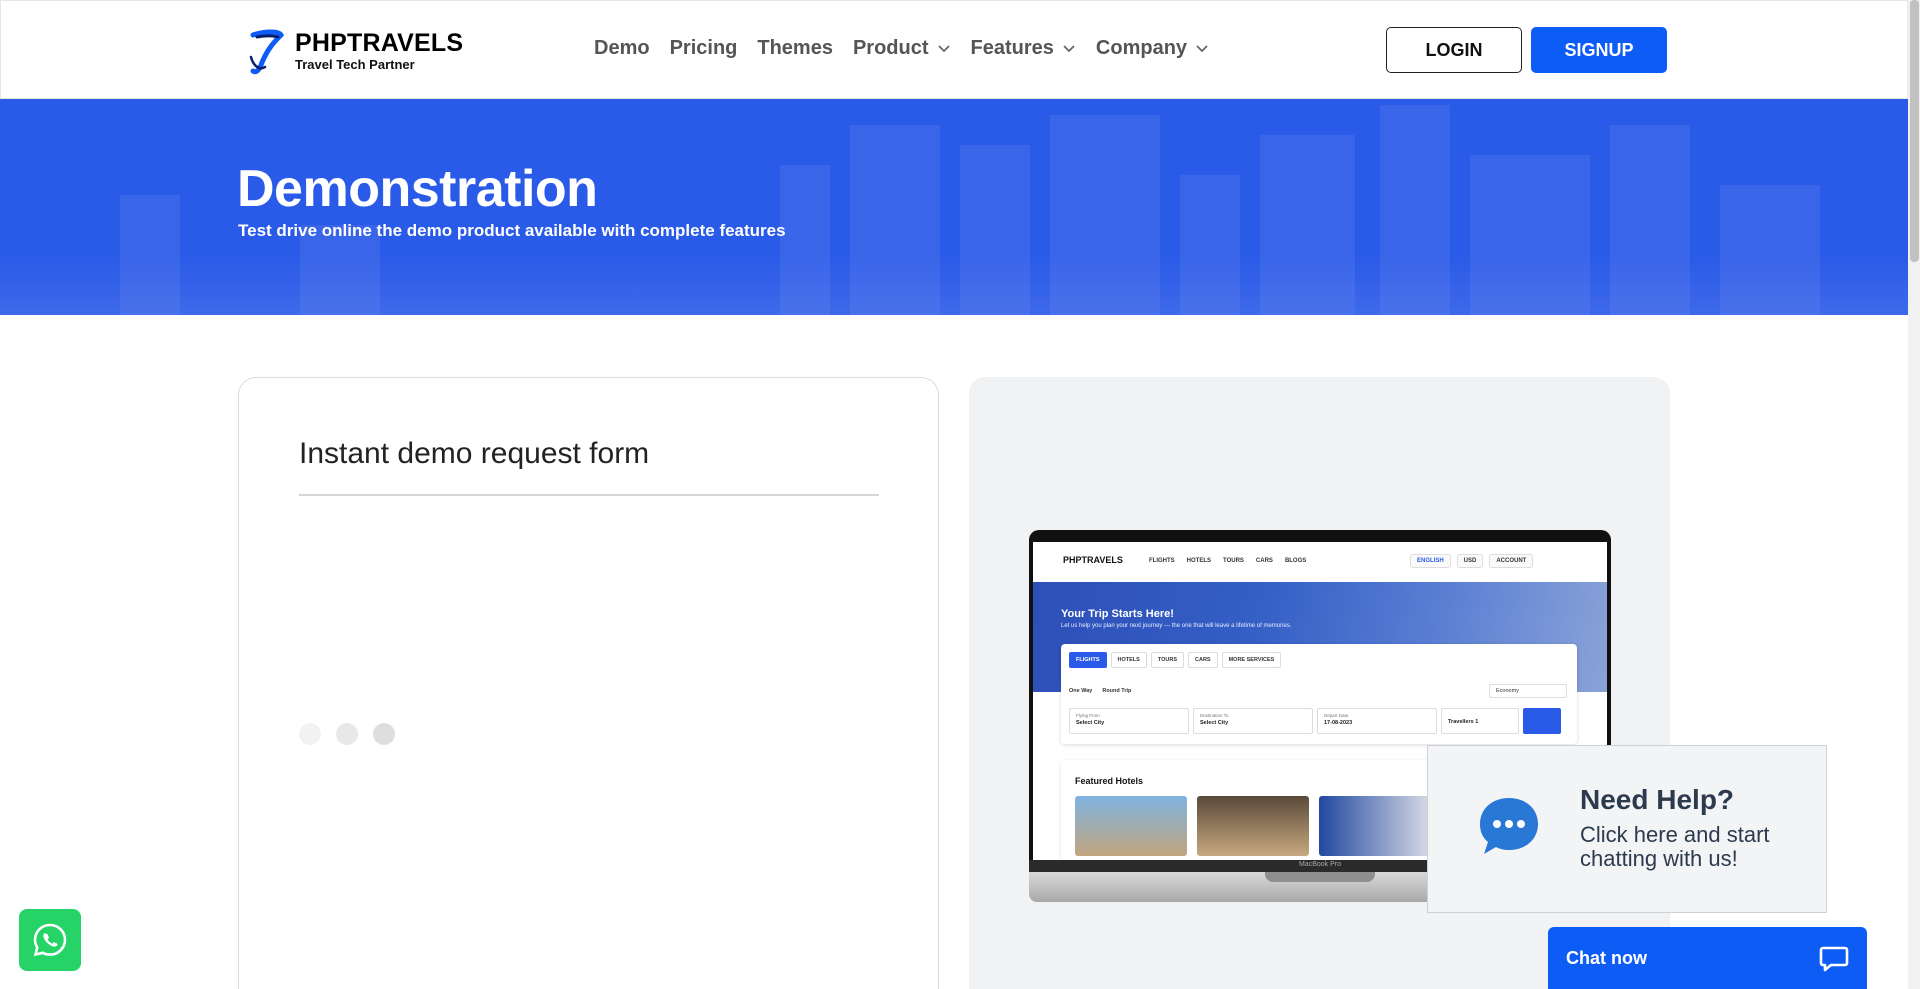 Image resolution: width=1920 pixels, height=989 pixels. I want to click on mini-featured-title: Featured Hotels, so click(1109, 781).